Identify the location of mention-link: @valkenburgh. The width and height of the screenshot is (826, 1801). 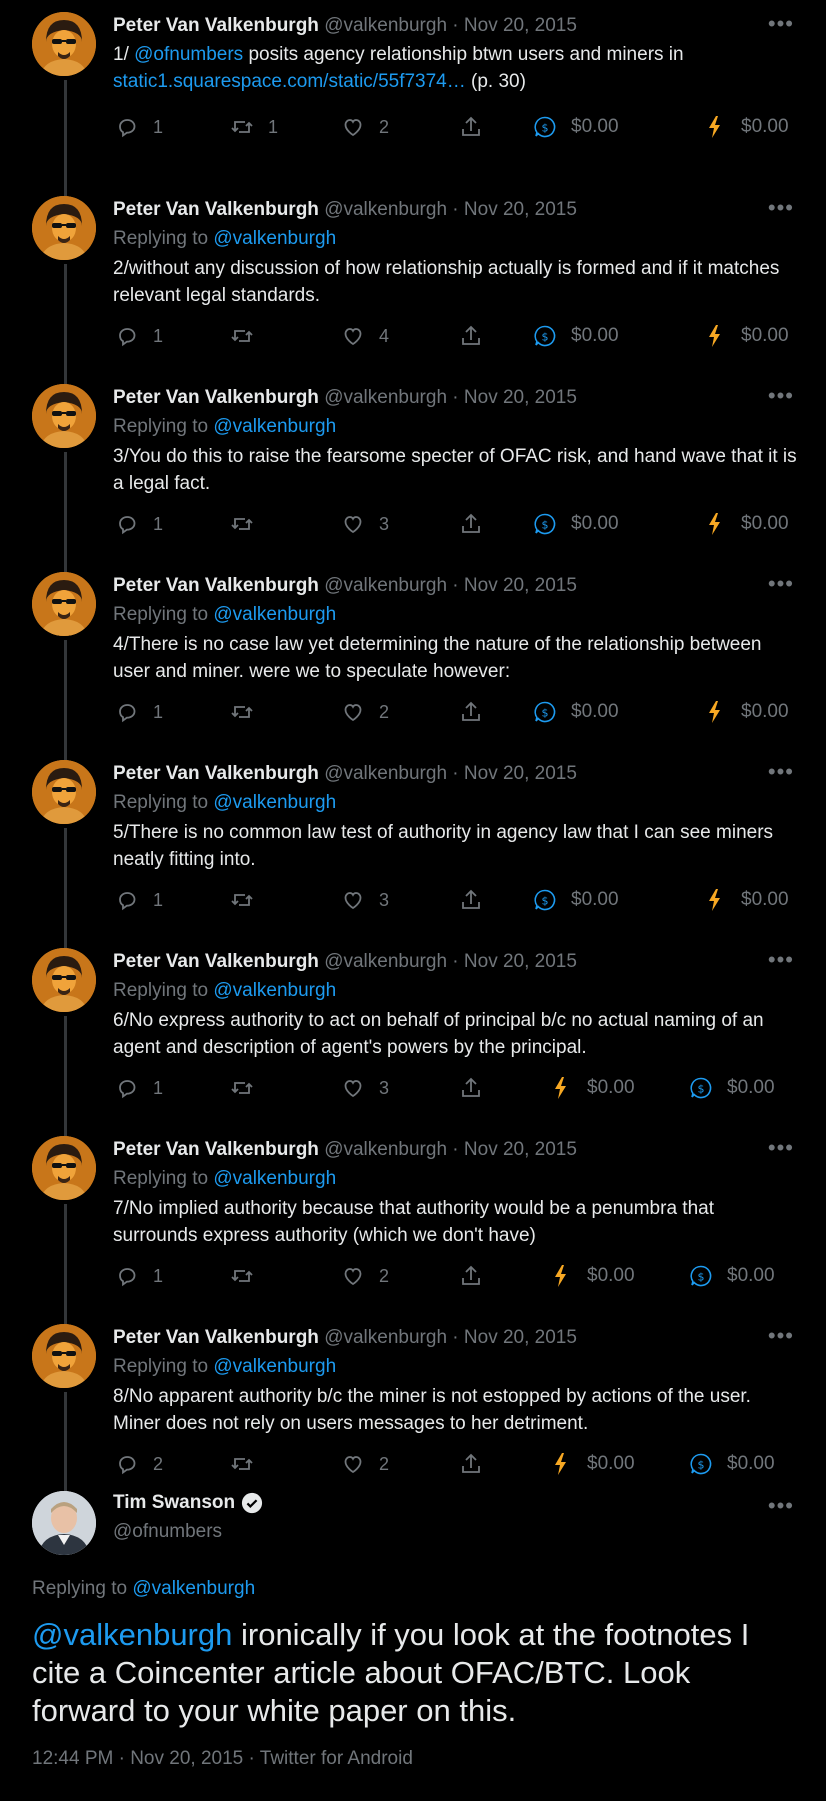
(132, 1634).